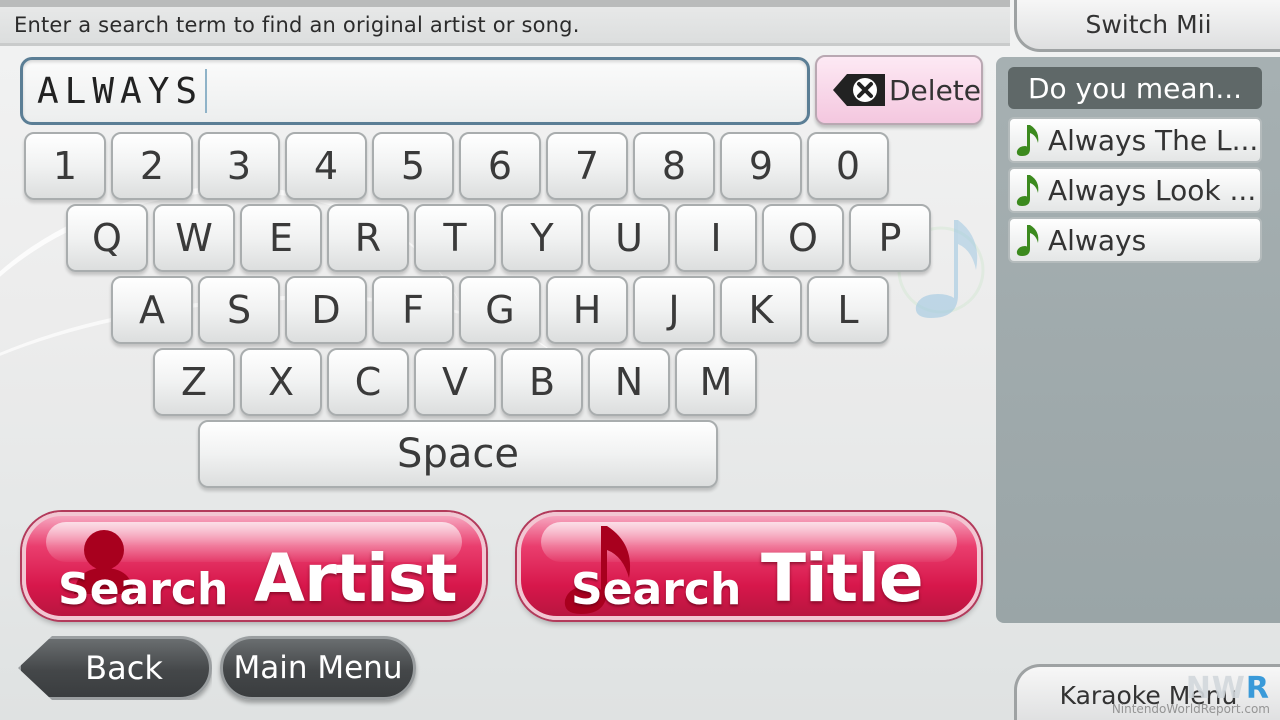 The width and height of the screenshot is (1280, 720). What do you see at coordinates (143, 589) in the screenshot?
I see `search-artist-small-label: Search` at bounding box center [143, 589].